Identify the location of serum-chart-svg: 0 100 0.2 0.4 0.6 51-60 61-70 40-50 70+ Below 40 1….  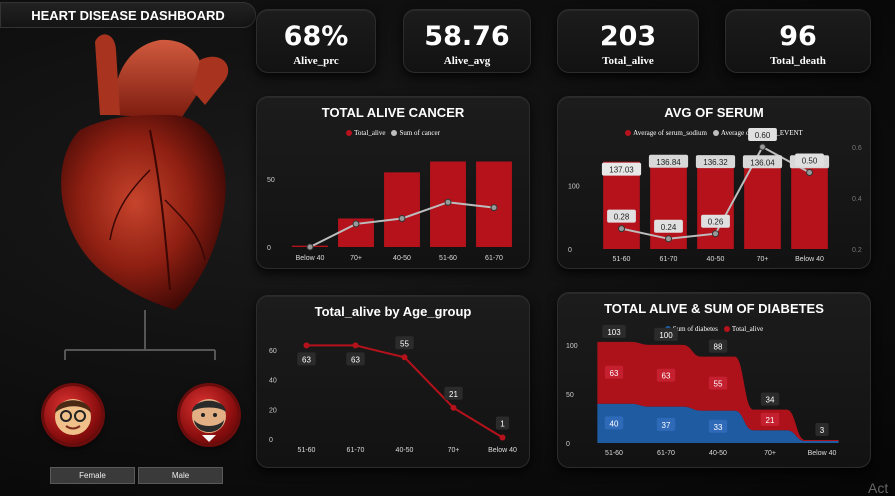
(715, 195).